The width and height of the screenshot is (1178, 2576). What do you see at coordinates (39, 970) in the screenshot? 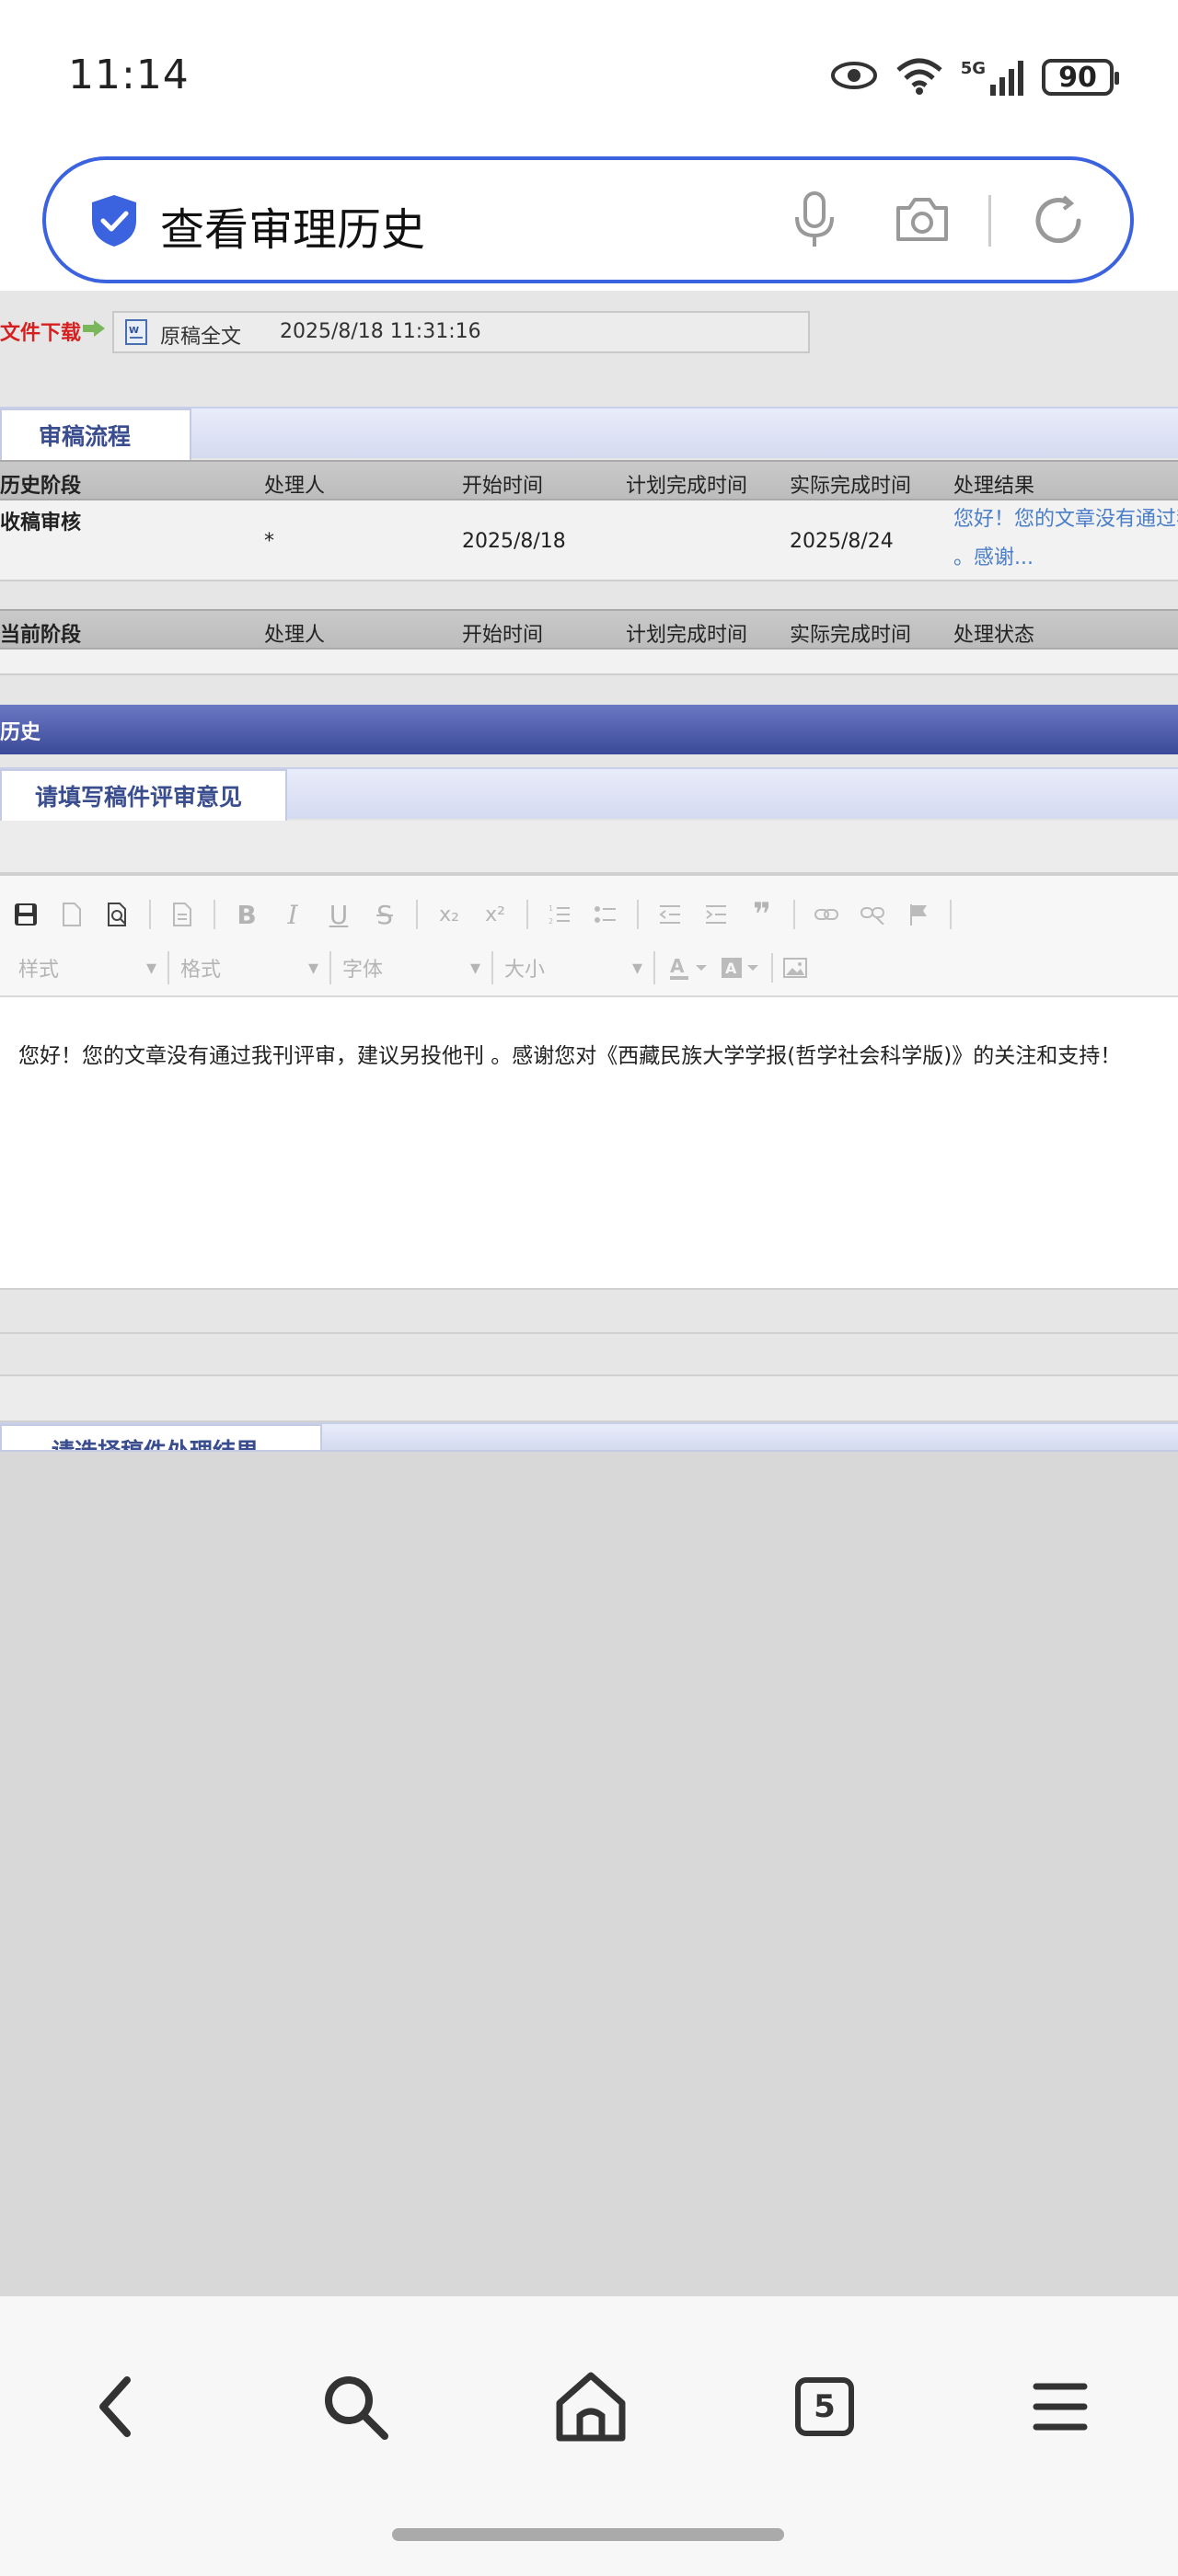
I see `style-select-value: 样式` at bounding box center [39, 970].